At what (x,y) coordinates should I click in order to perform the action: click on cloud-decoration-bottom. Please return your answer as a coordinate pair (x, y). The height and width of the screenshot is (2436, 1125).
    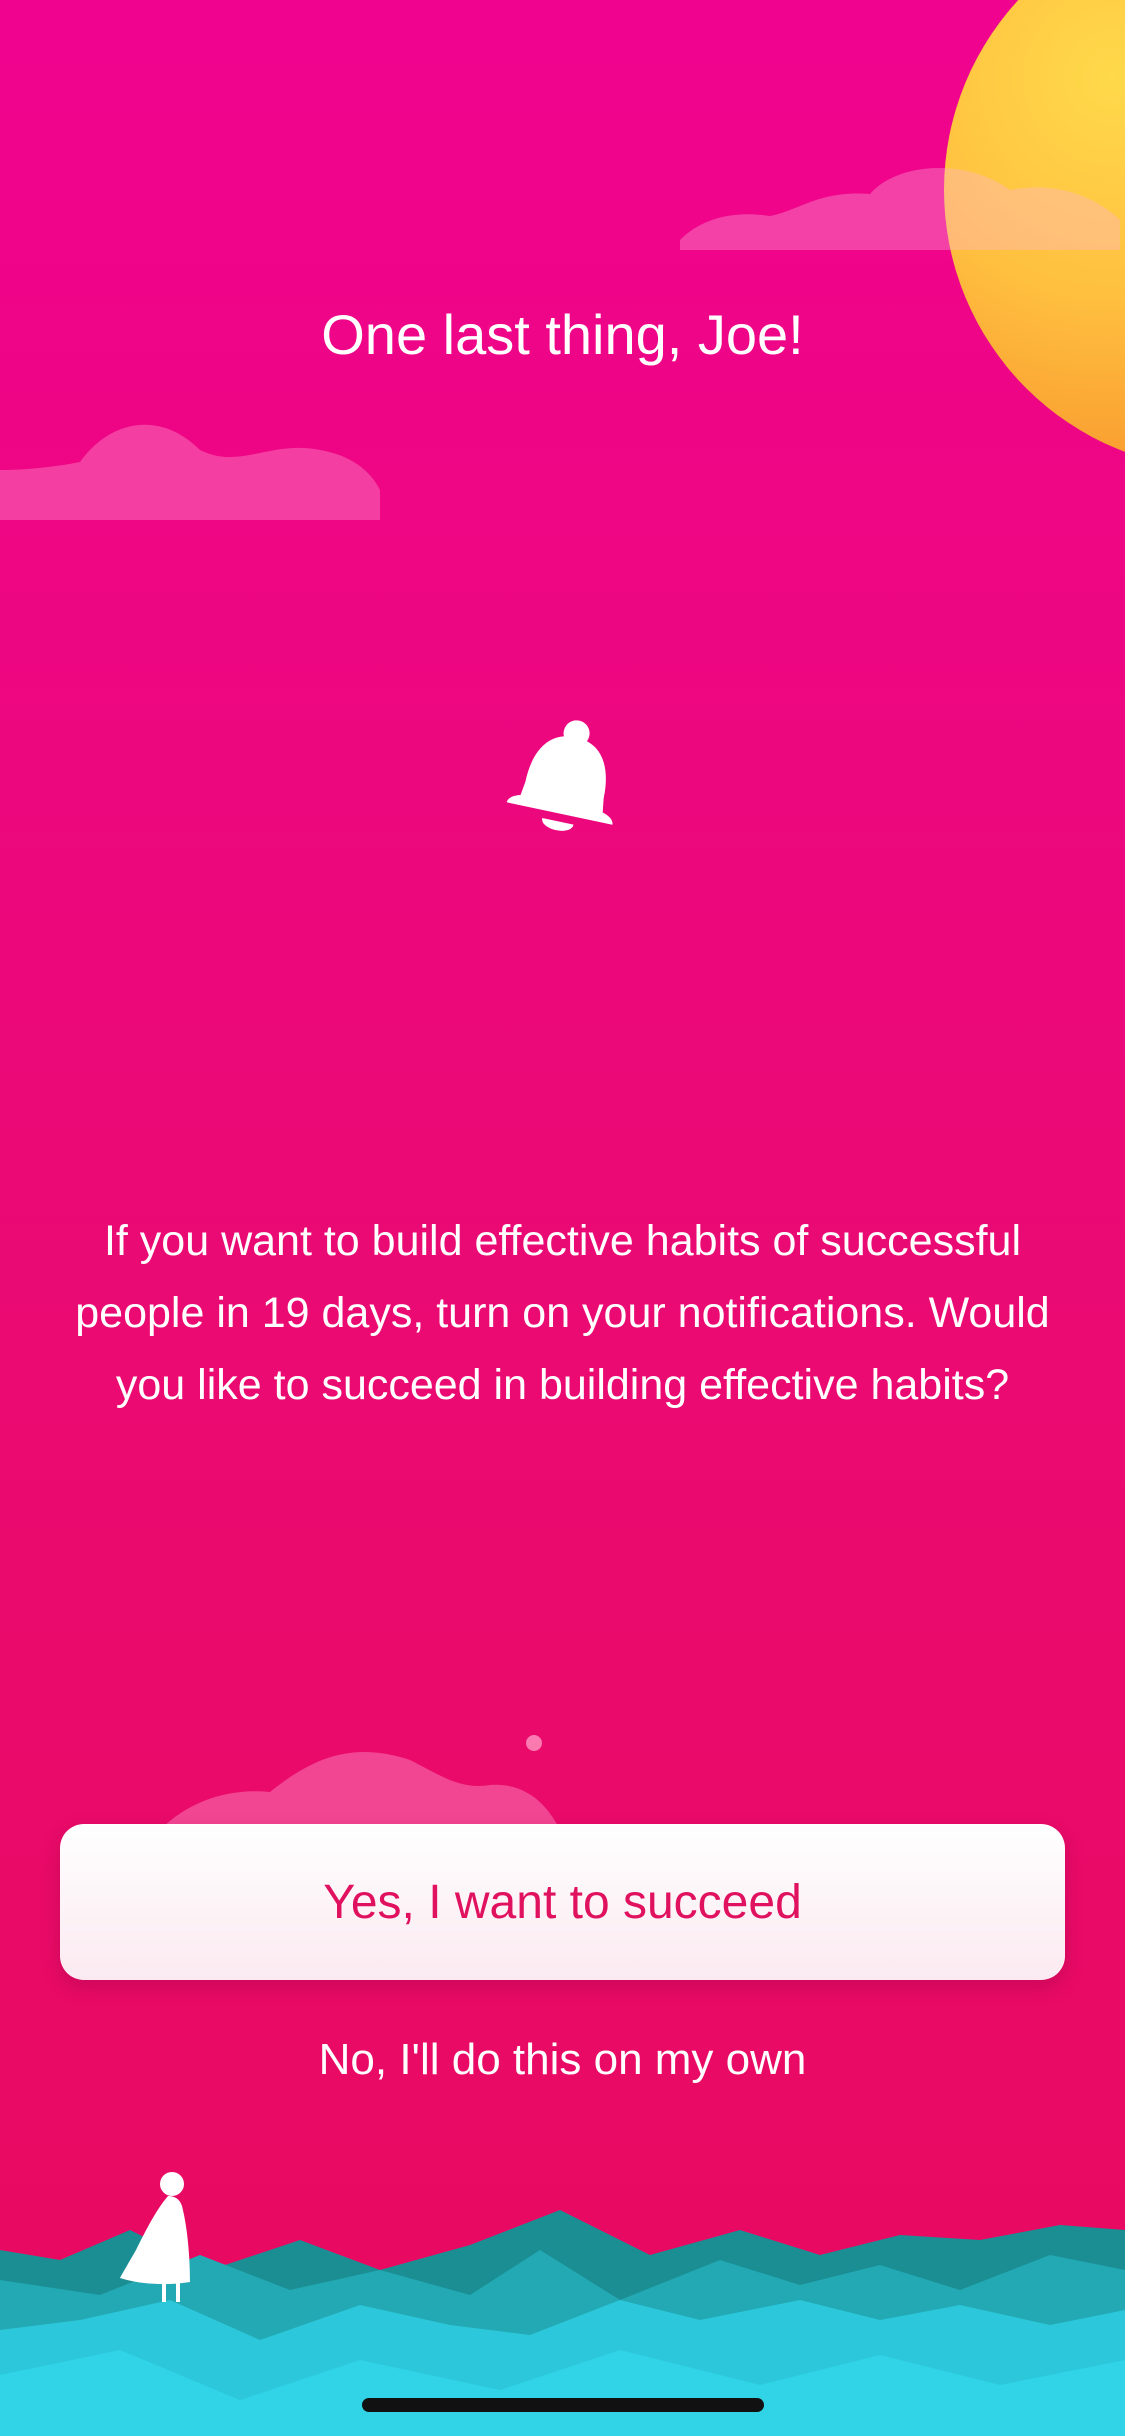
    Looking at the image, I should click on (360, 1790).